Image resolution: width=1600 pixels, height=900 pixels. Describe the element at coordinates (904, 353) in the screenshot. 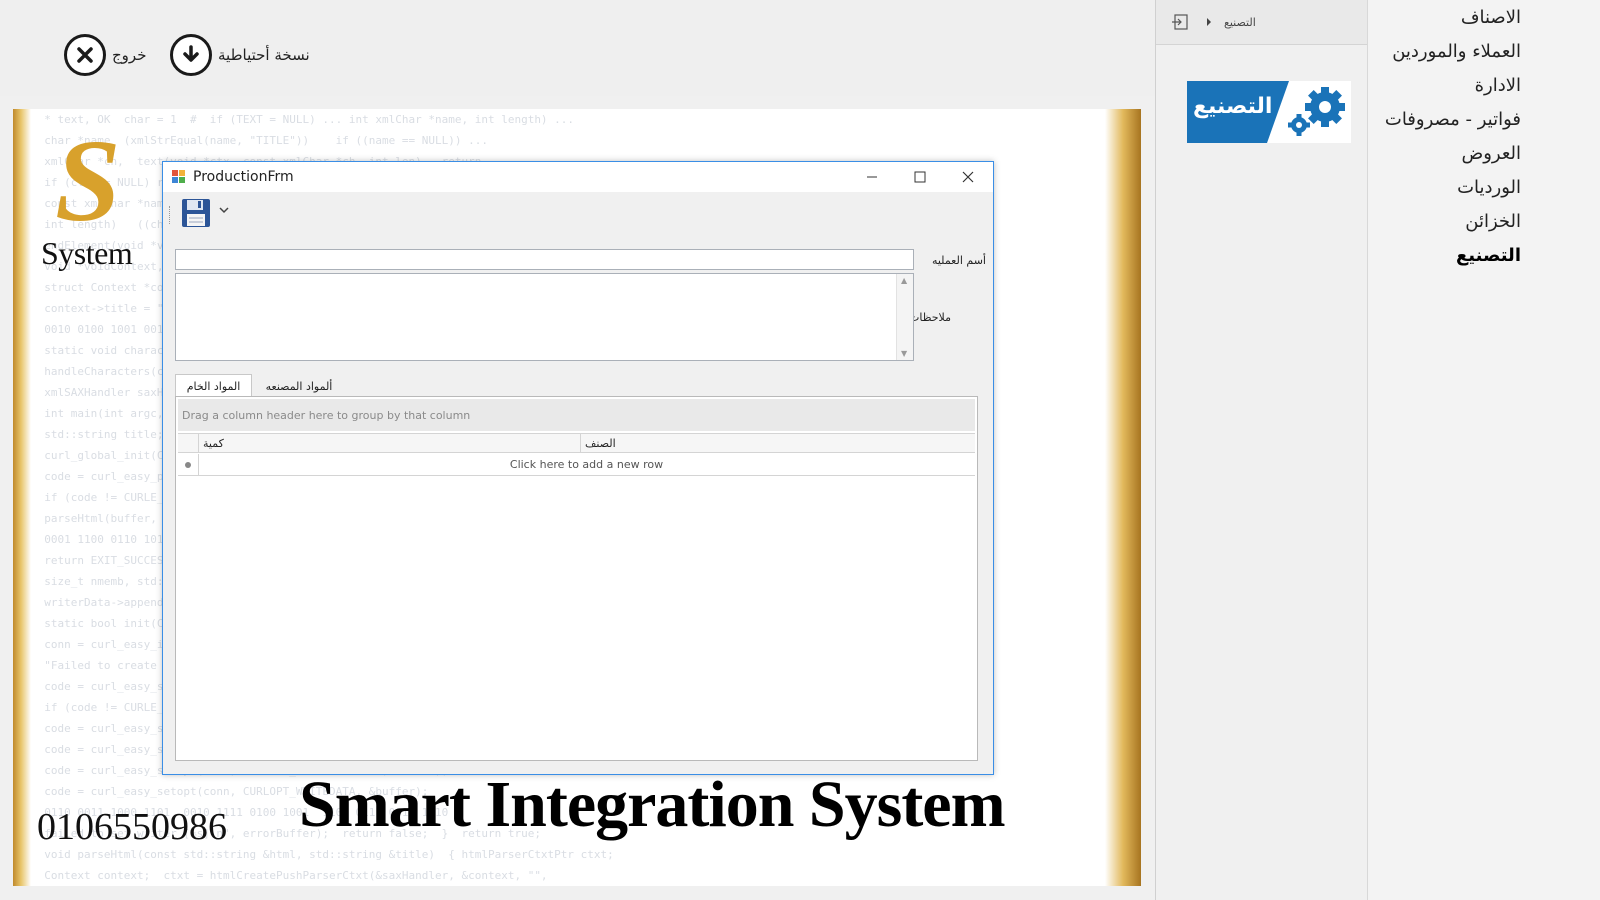

I see `scroll-down-icon: ▼` at that location.